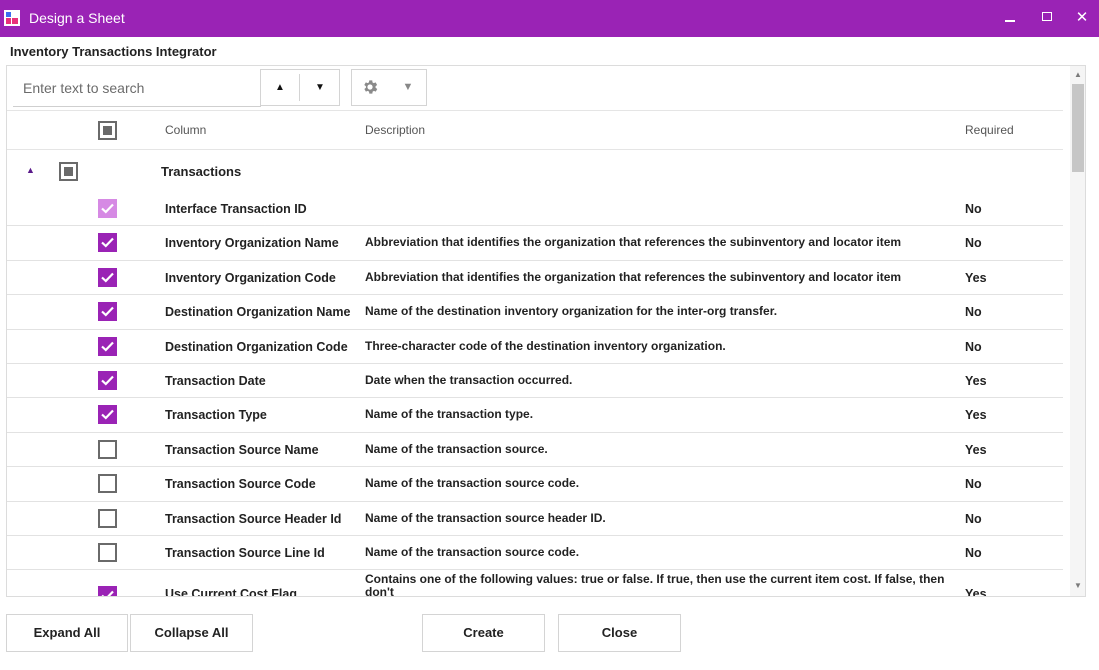 The image size is (1099, 670). I want to click on close-button: Close, so click(619, 633).